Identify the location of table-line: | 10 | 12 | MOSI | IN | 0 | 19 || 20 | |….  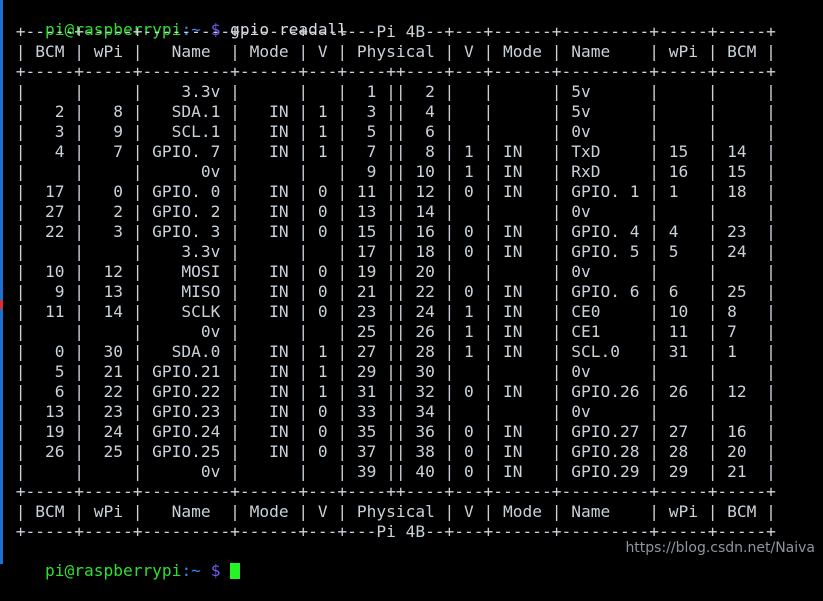
(391, 271).